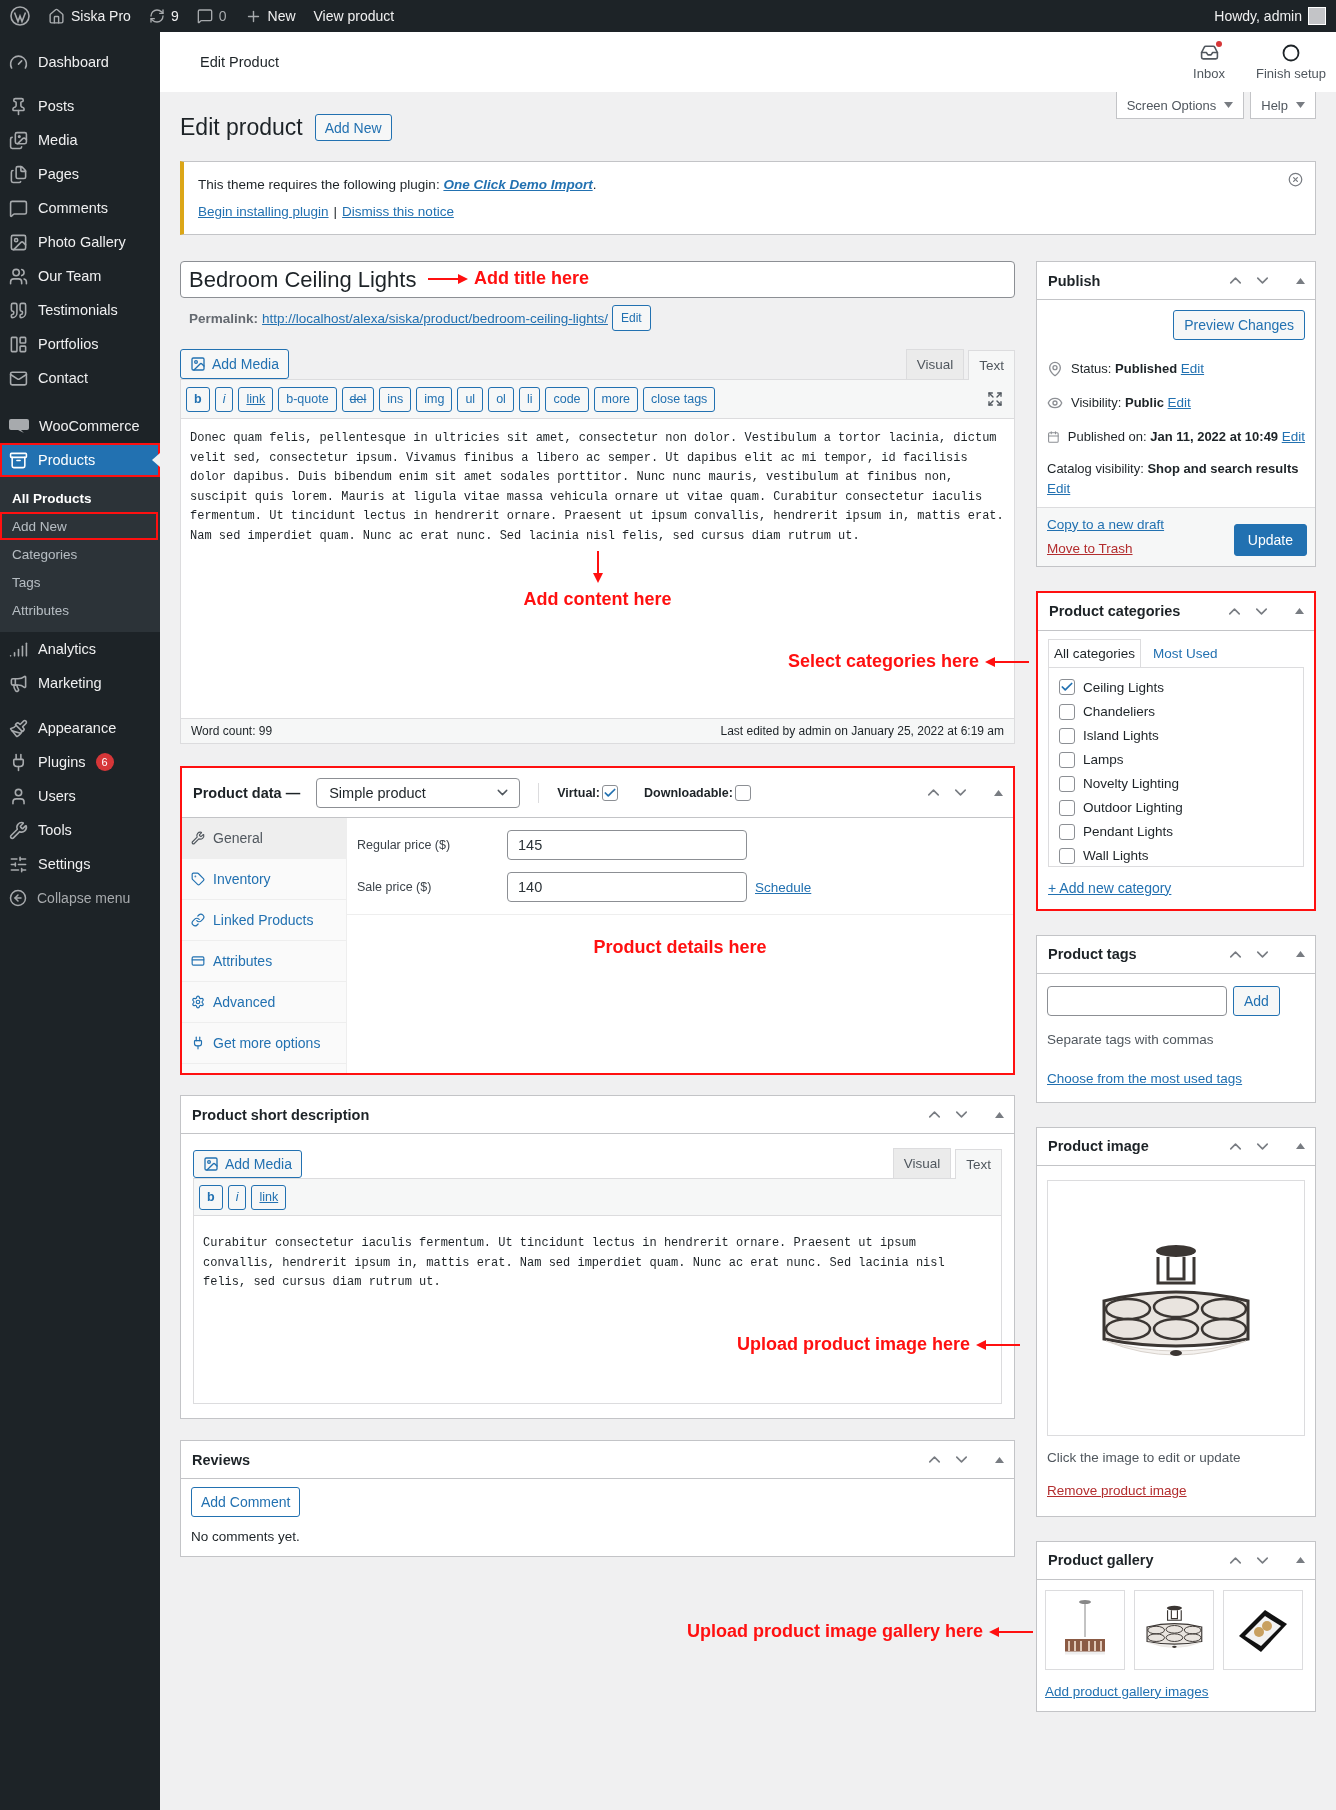  I want to click on submenu-item: All Products, so click(80, 498).